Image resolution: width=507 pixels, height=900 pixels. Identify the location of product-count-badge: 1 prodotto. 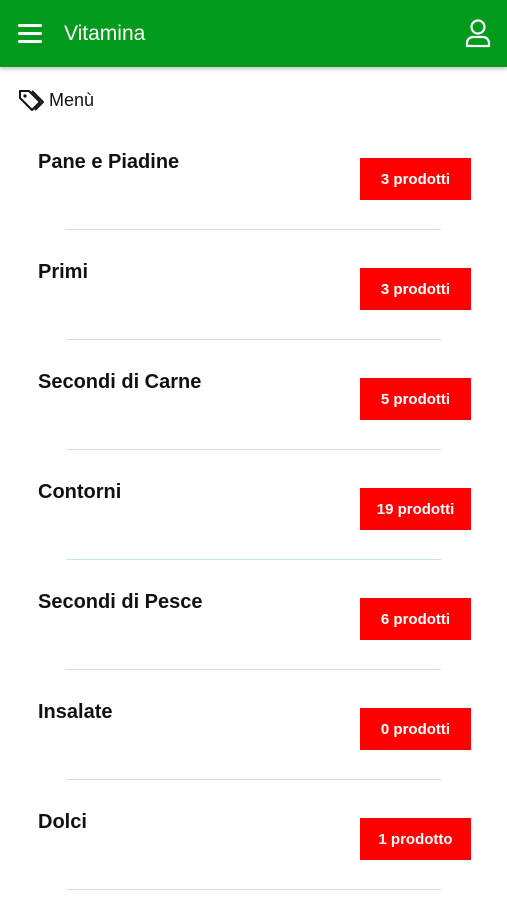
(415, 839).